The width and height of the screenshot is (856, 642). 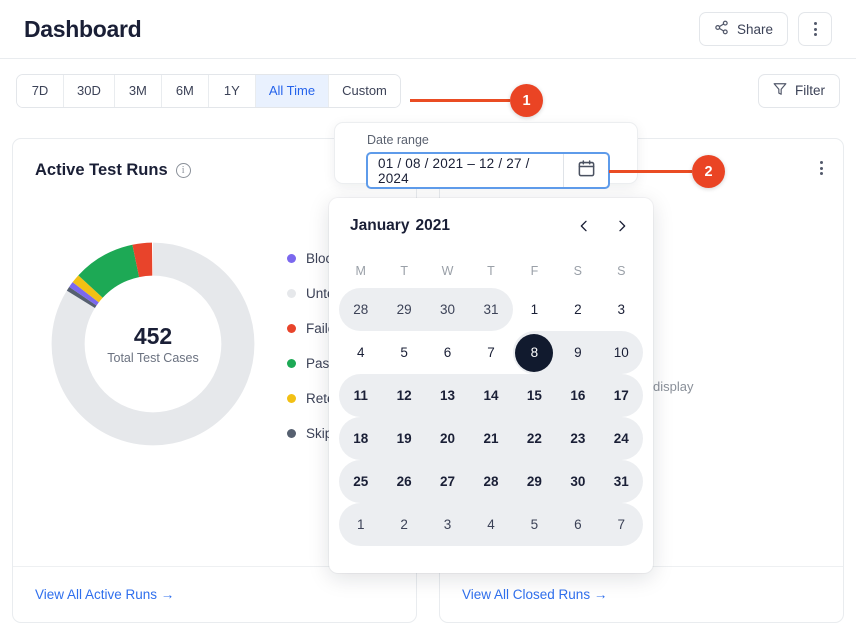 I want to click on callout-bubble-2: 2, so click(x=708, y=171).